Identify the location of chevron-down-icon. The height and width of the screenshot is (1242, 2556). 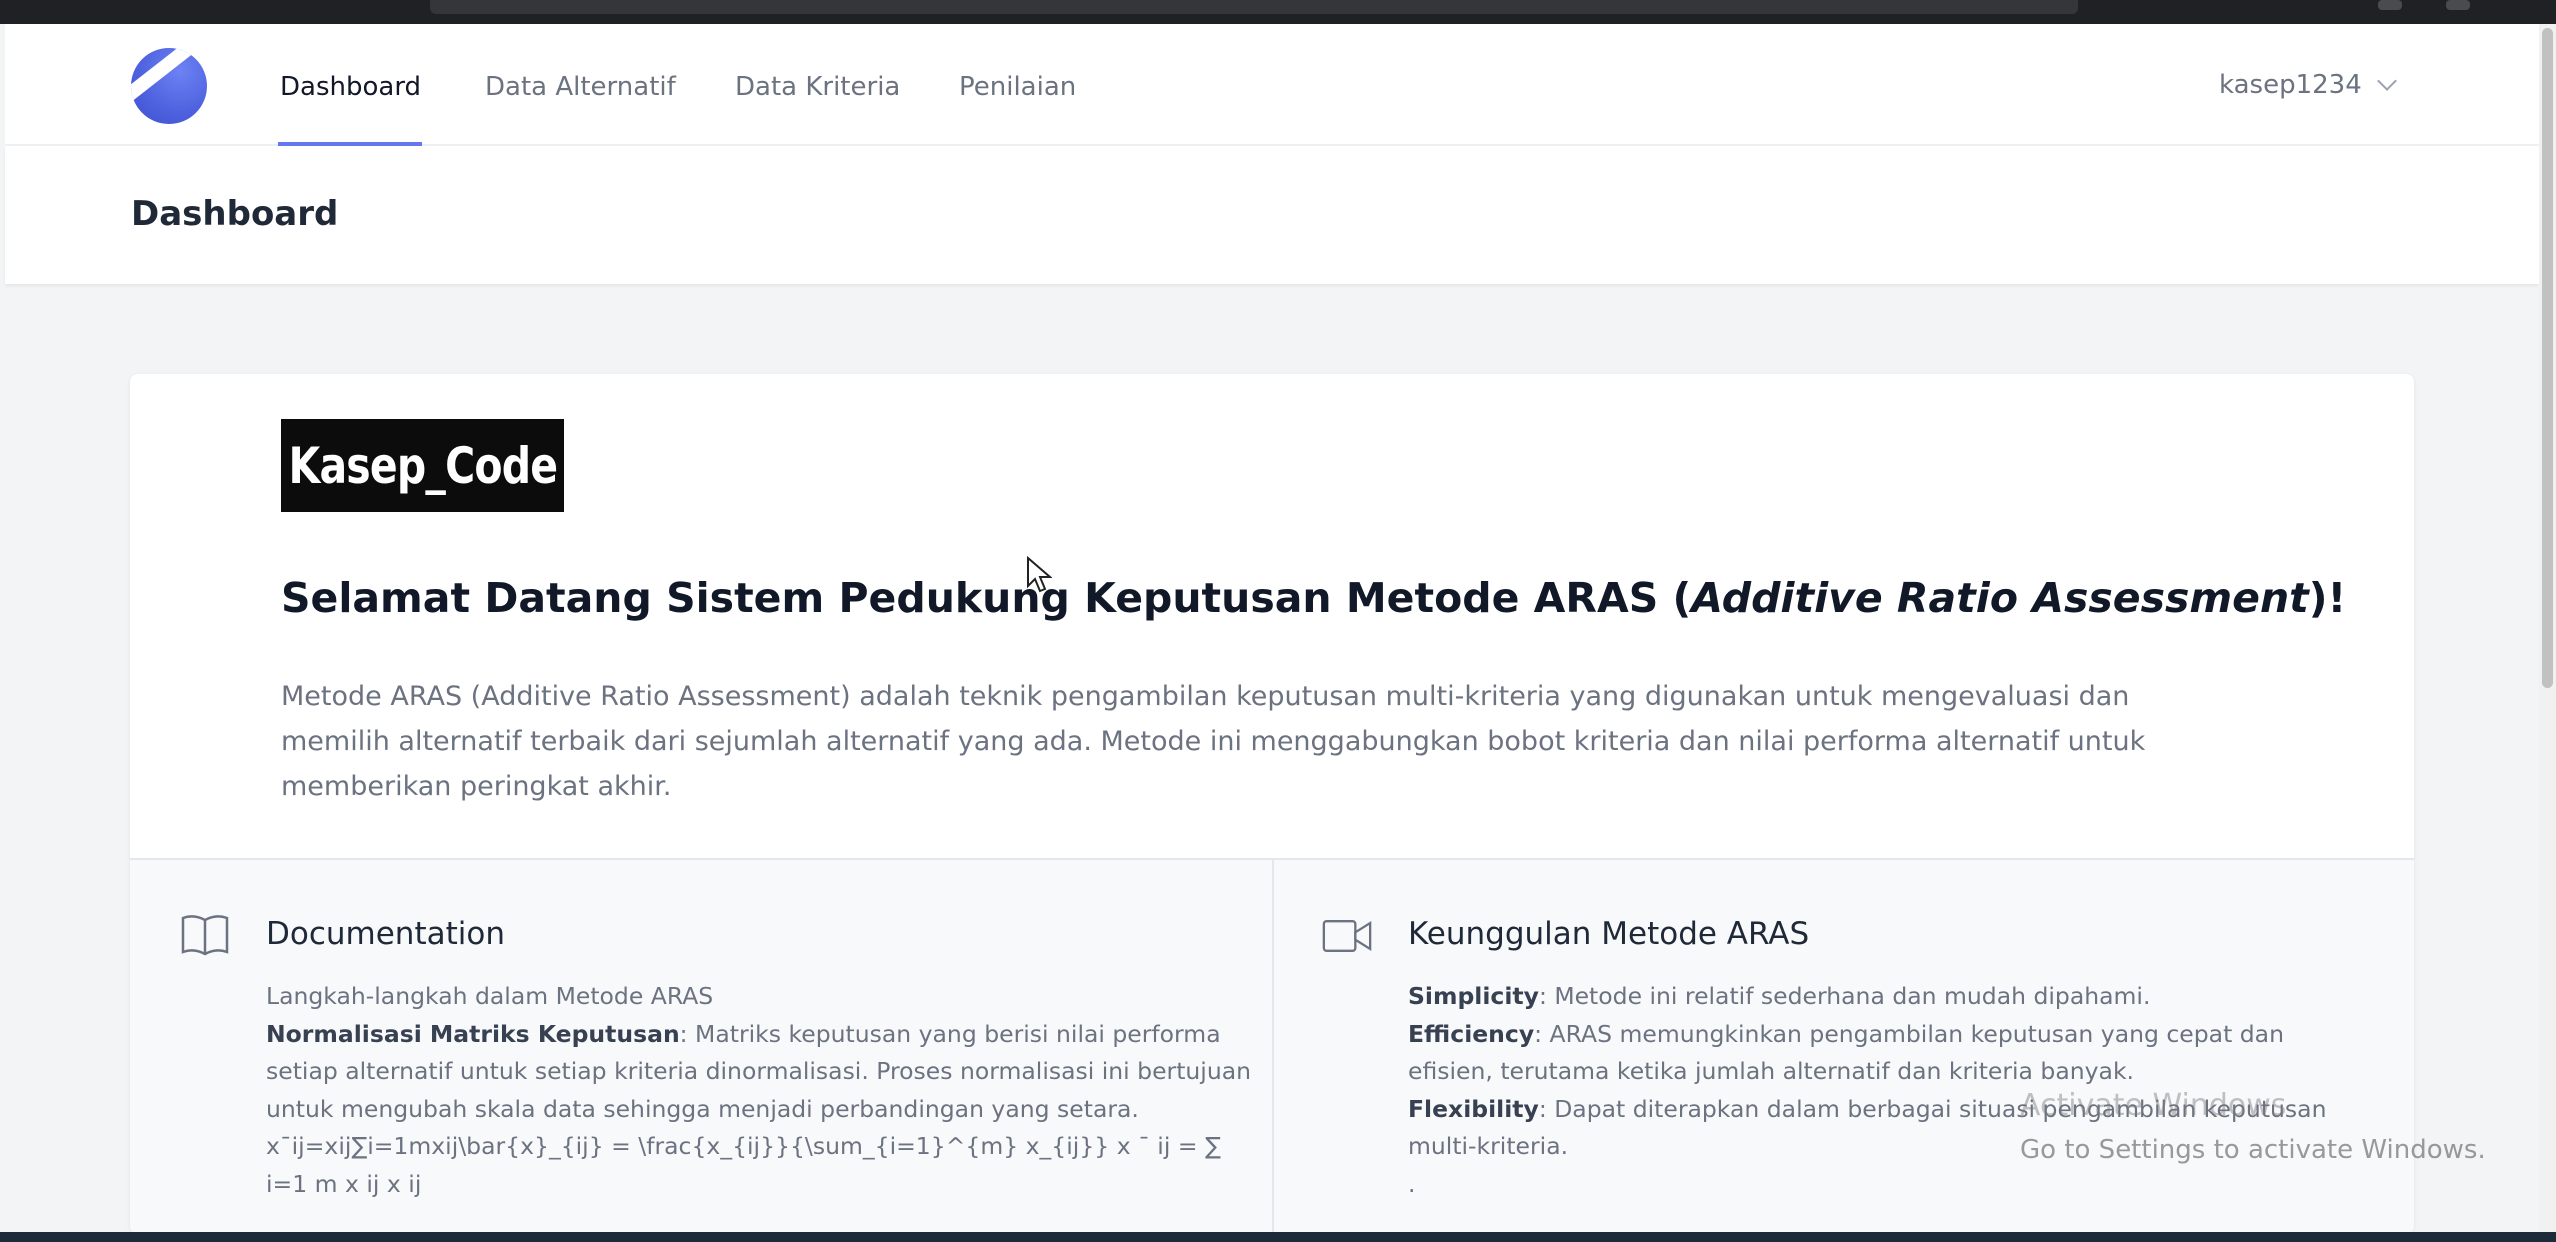
(2386, 81).